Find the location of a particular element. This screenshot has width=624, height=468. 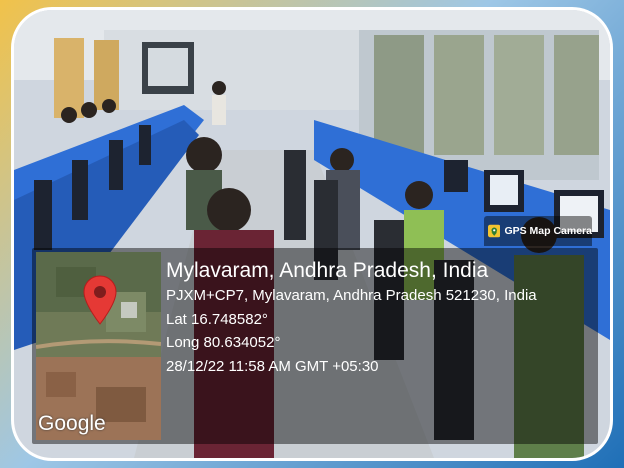

gps-map-camera-icon is located at coordinates (494, 231).